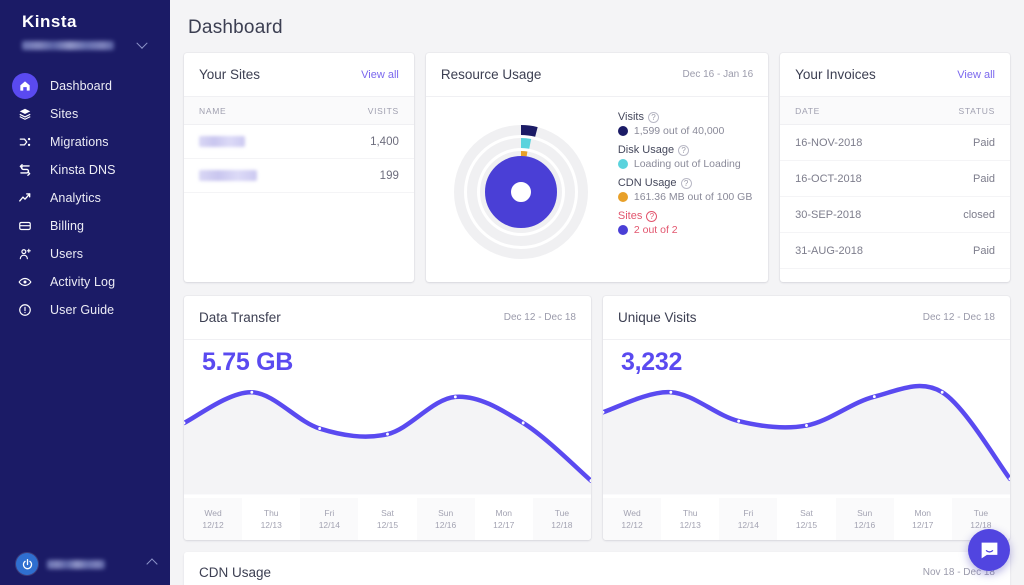  Describe the element at coordinates (329, 519) in the screenshot. I see `x-axis-tick: Fri 12/14` at that location.